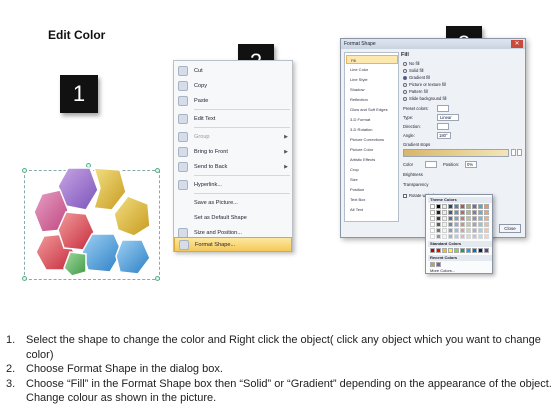 This screenshot has width=560, height=420. Describe the element at coordinates (416, 77) in the screenshot. I see `radio-gradient-fill: Gradient fill` at that location.